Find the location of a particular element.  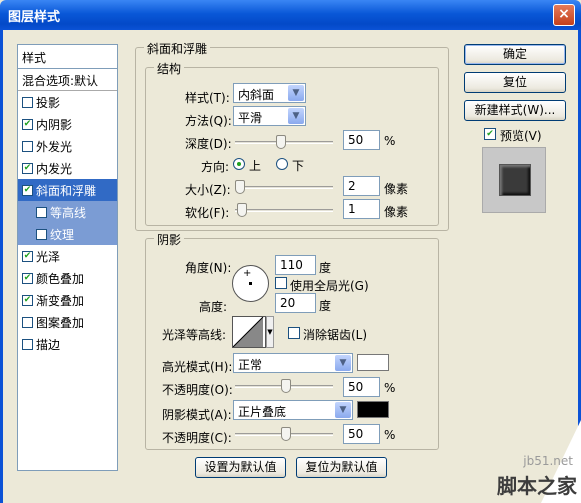

shadow-mode-select: 正片叠底 ▼ is located at coordinates (293, 410).